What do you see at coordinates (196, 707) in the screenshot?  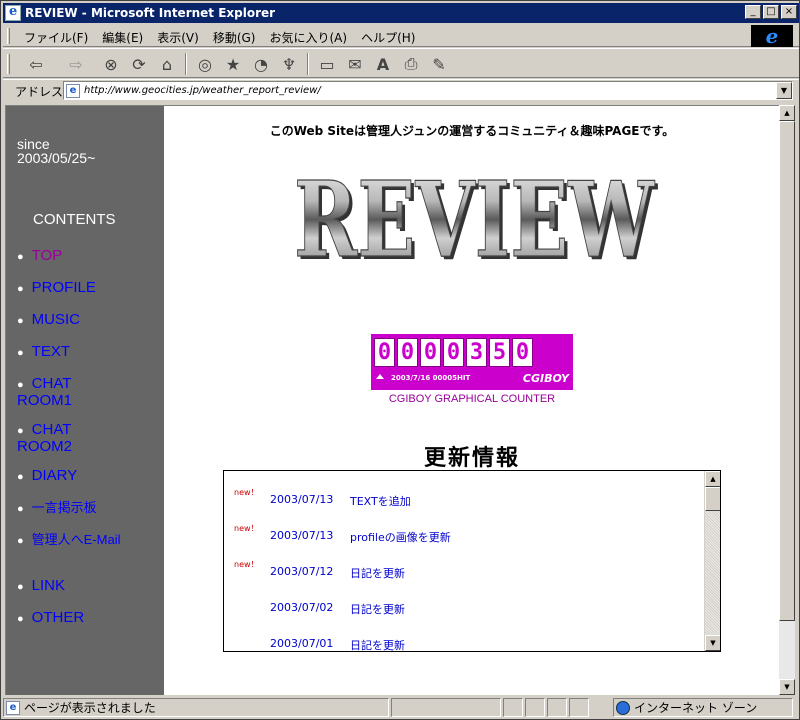 I see `status-text-cell: e ページが表示されました` at bounding box center [196, 707].